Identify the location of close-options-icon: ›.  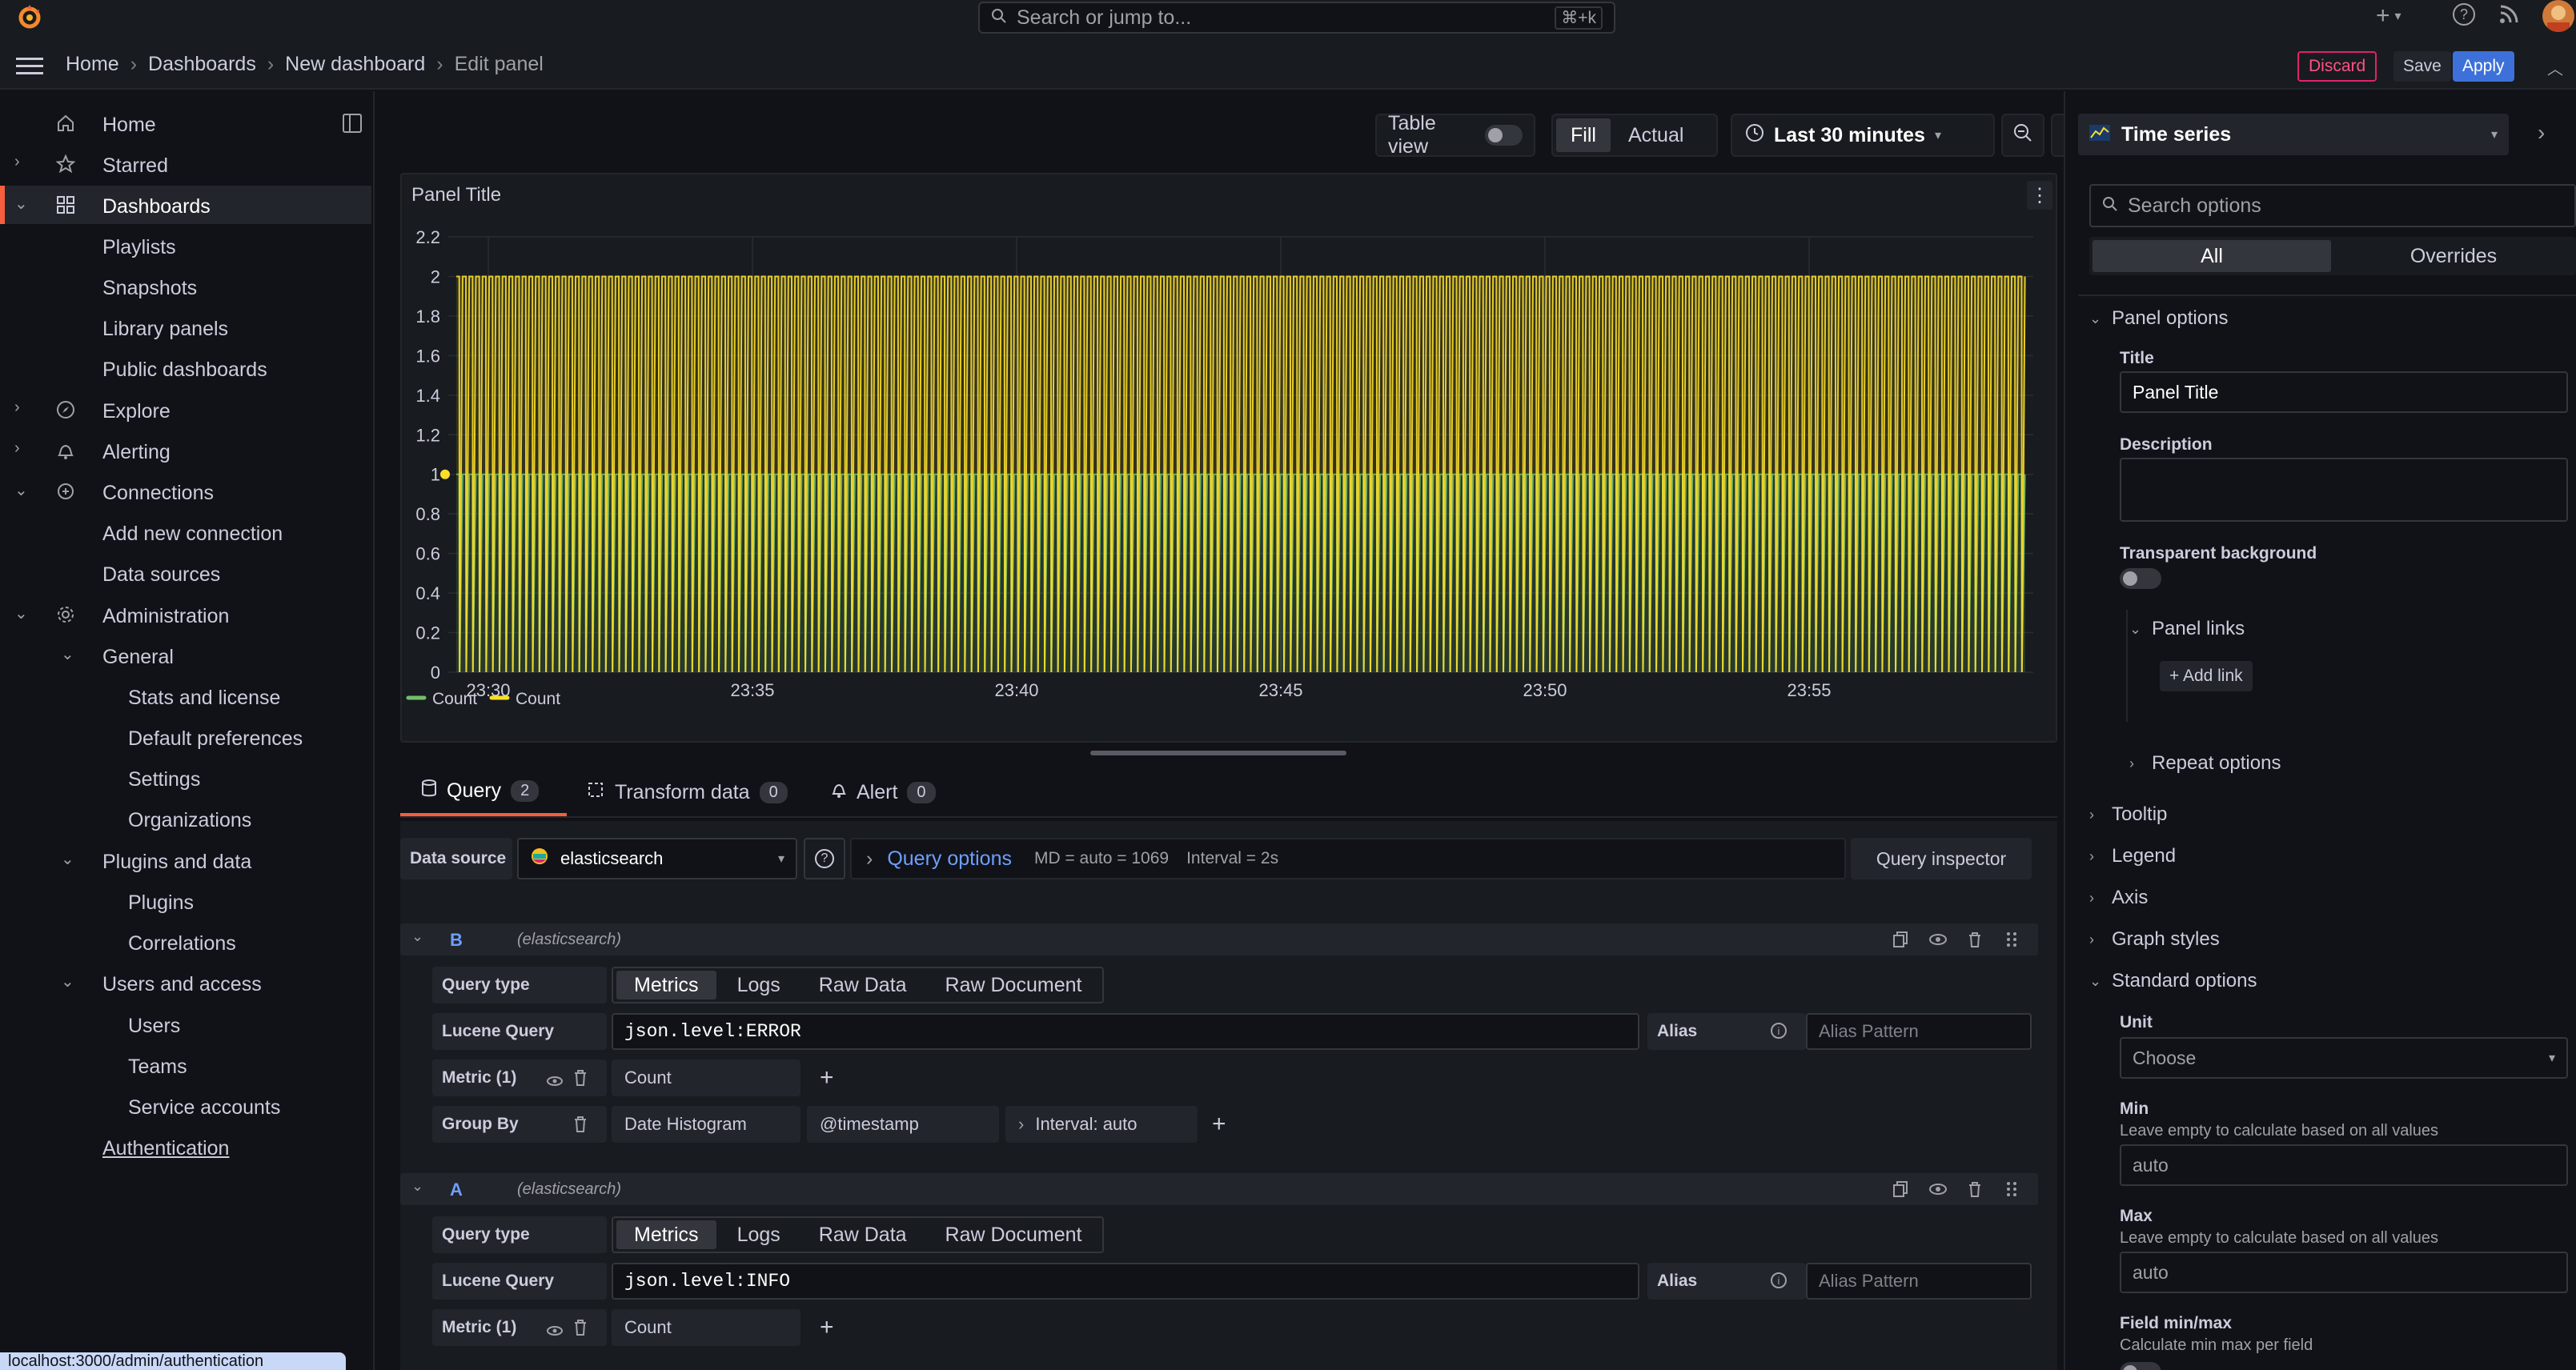
(2541, 133).